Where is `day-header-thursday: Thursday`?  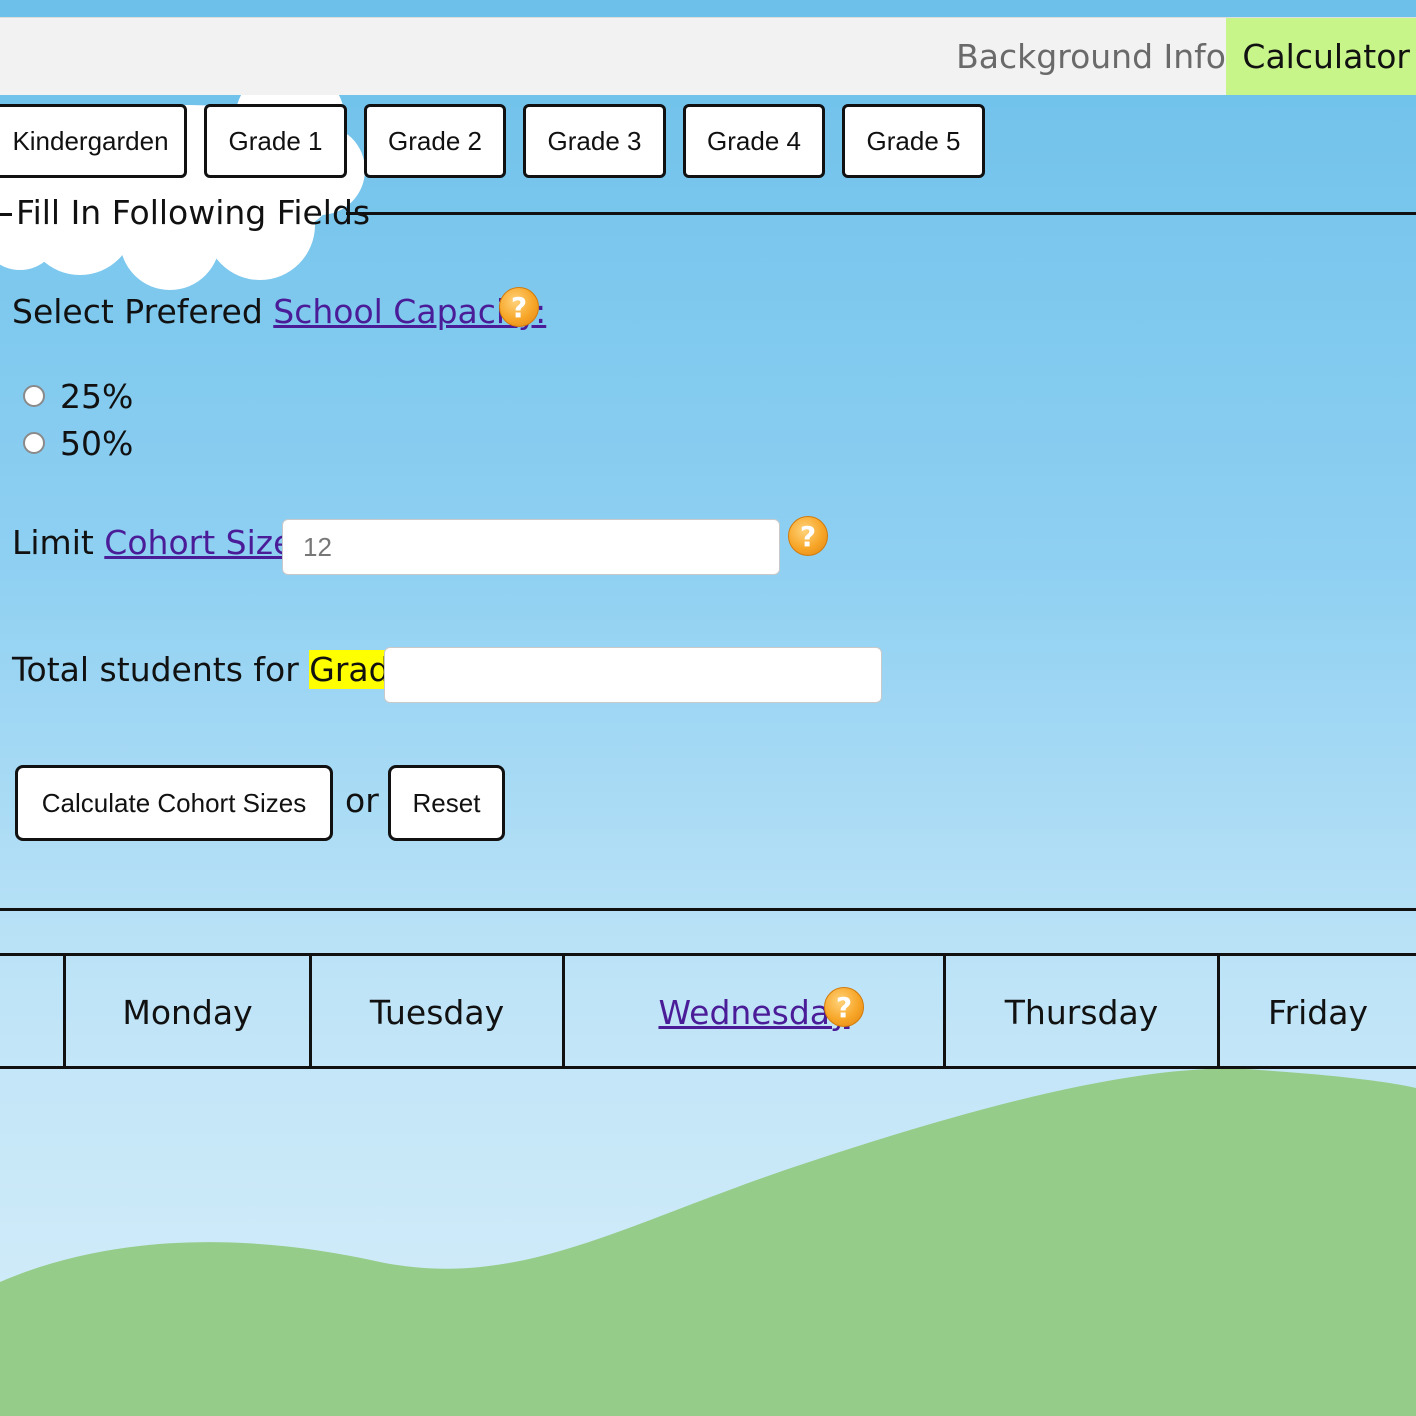
day-header-thursday: Thursday is located at coordinates (1083, 1012).